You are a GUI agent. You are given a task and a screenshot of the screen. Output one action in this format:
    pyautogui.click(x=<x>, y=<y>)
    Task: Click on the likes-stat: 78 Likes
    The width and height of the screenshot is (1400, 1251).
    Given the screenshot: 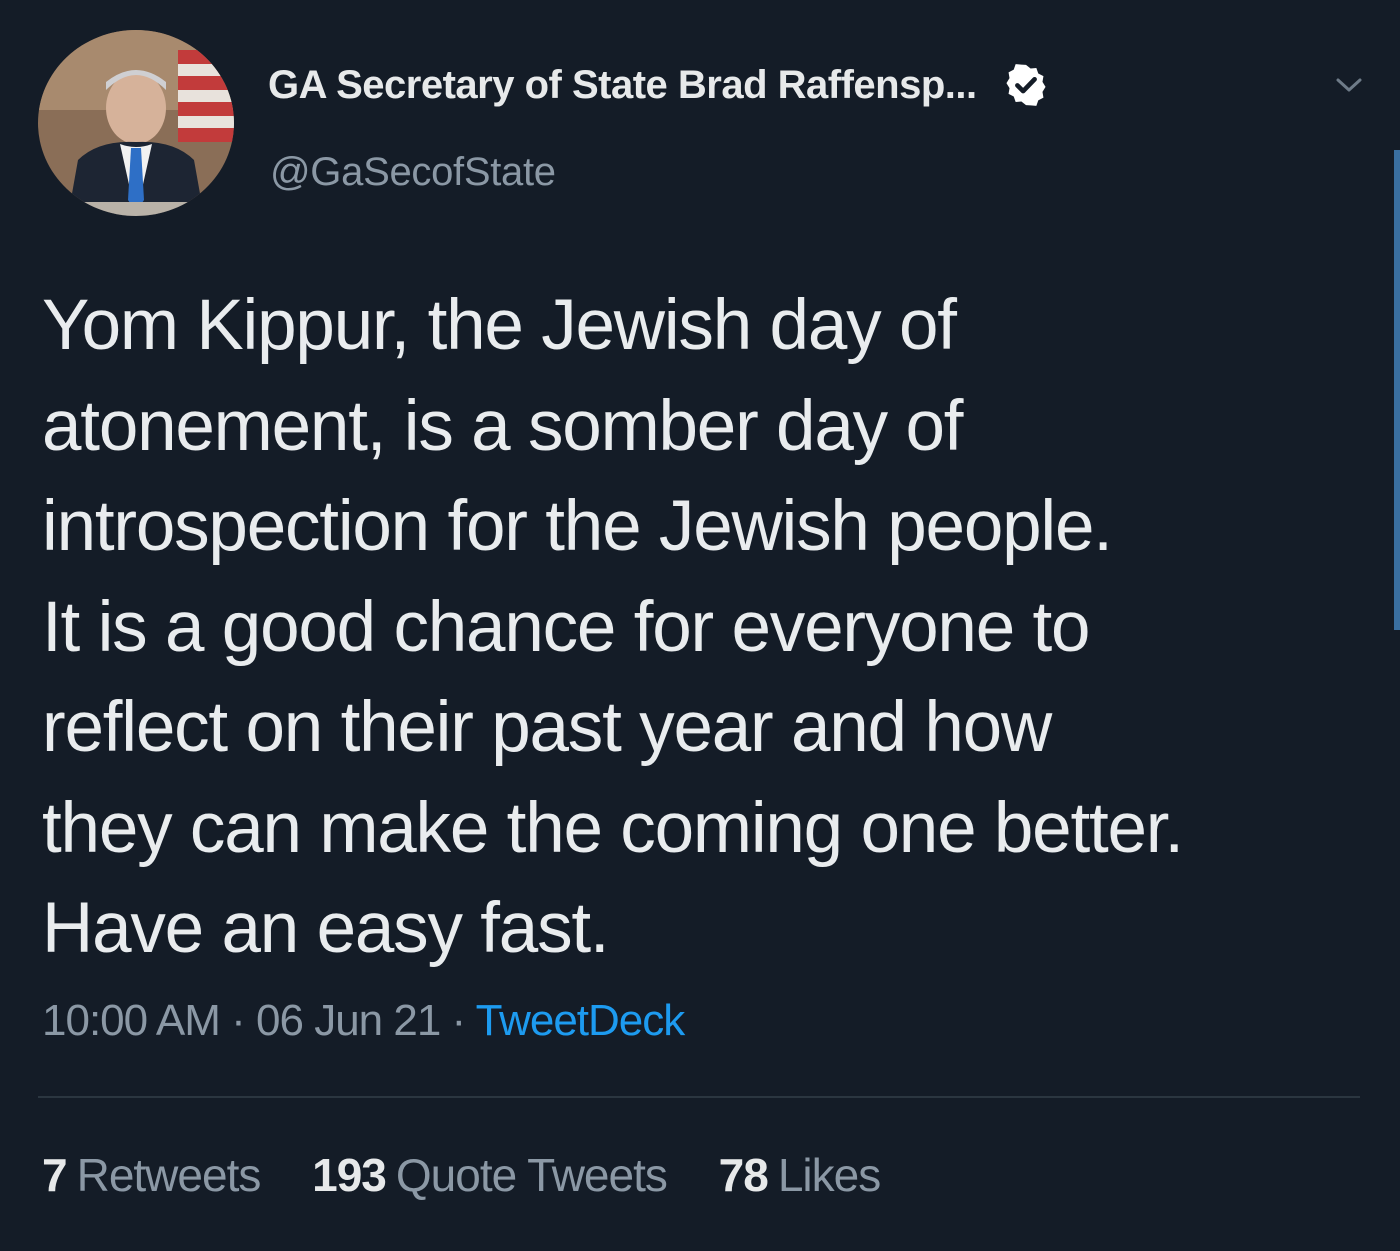 What is the action you would take?
    pyautogui.click(x=800, y=1175)
    